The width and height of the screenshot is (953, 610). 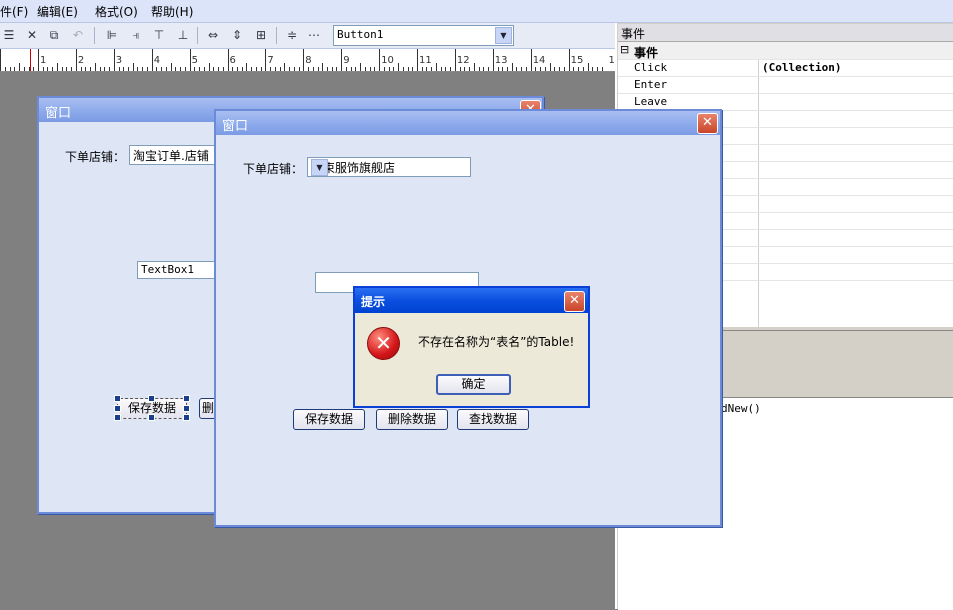 I want to click on spacing-v-icon: ≑, so click(x=292, y=35).